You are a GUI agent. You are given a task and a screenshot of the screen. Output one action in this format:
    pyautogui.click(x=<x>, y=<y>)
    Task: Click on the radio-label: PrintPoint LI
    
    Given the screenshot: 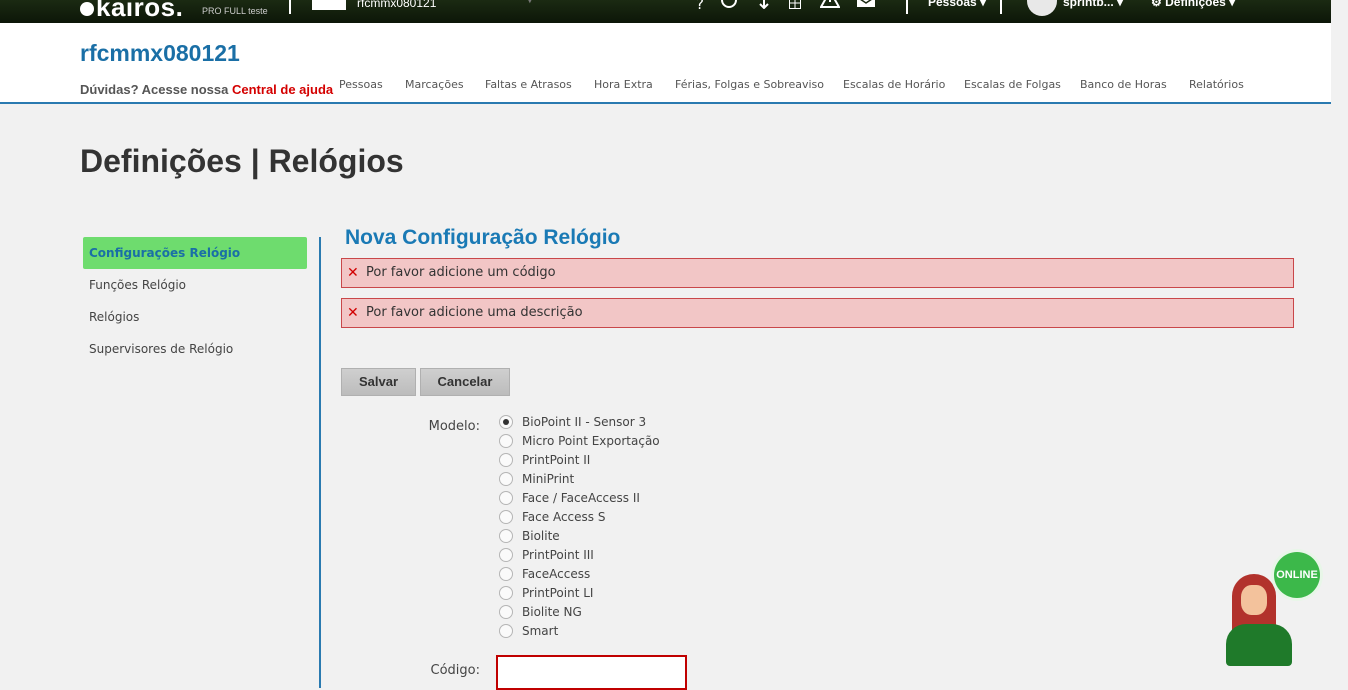 What is the action you would take?
    pyautogui.click(x=558, y=593)
    